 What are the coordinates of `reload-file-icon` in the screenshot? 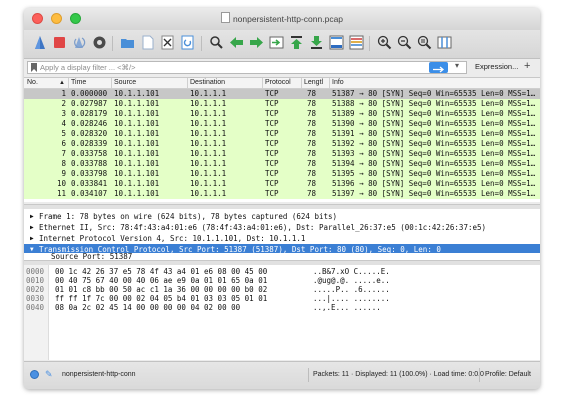 It's located at (187, 42).